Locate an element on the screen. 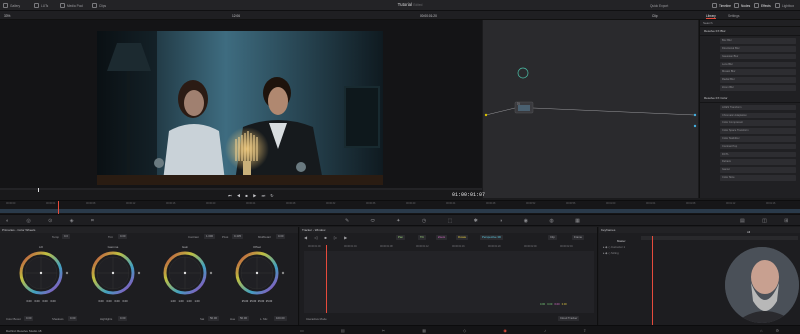 Image resolution: width=800 pixels, height=334 pixels. kf-row-corrector: ▸ ◆ ◇ Corrector 1 is located at coordinates (621, 247).